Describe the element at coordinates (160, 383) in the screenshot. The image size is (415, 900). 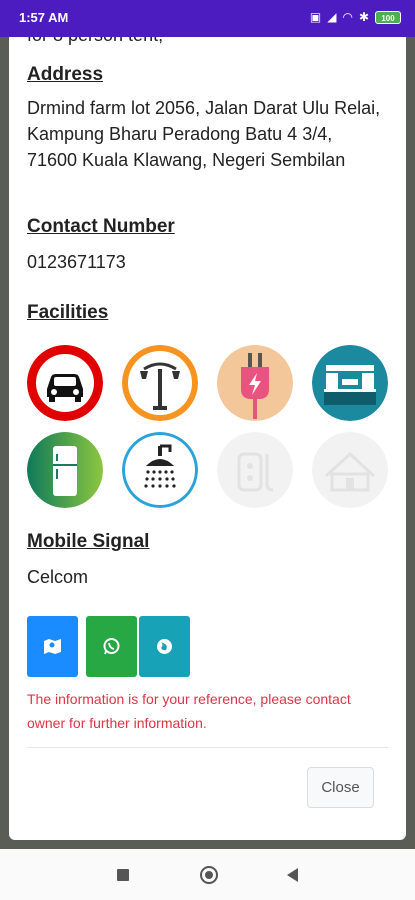
I see `street-lamp-icon` at that location.